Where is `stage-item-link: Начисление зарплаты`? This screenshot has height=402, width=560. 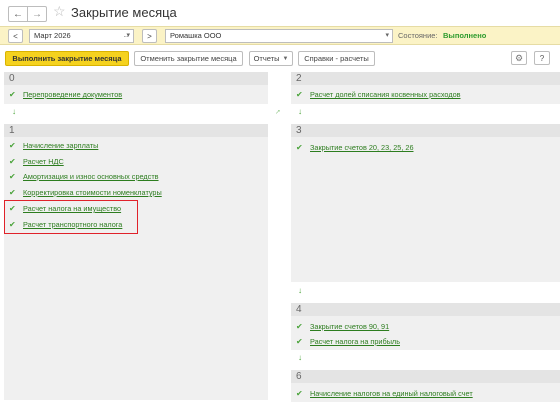
stage-item-link: Начисление зарплаты is located at coordinates (60, 145).